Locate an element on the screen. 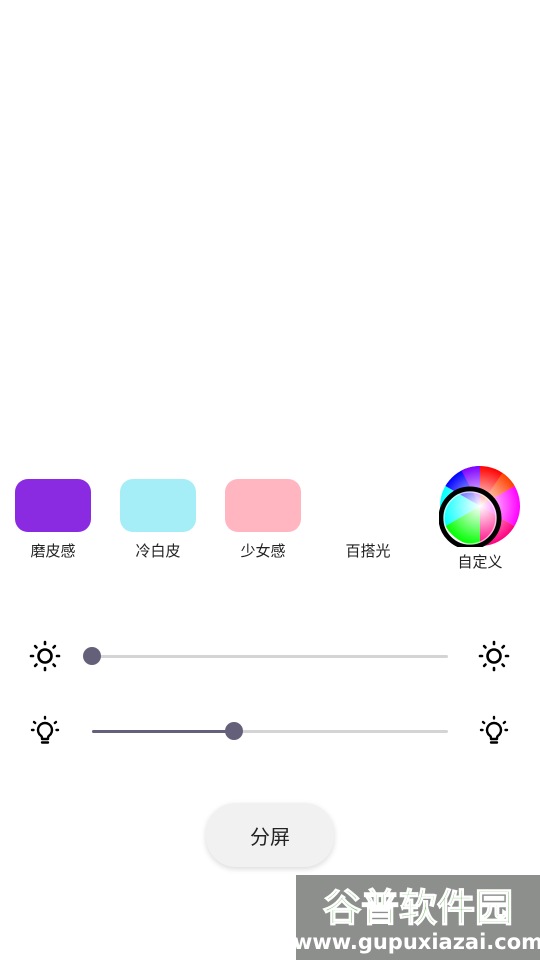 This screenshot has width=540, height=960. preset-label: 百搭光 is located at coordinates (368, 551).